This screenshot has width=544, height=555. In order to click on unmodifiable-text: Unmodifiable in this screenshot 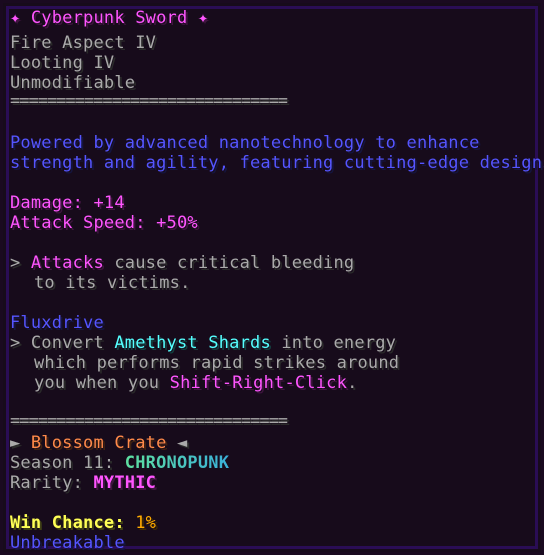, I will do `click(73, 83)`.